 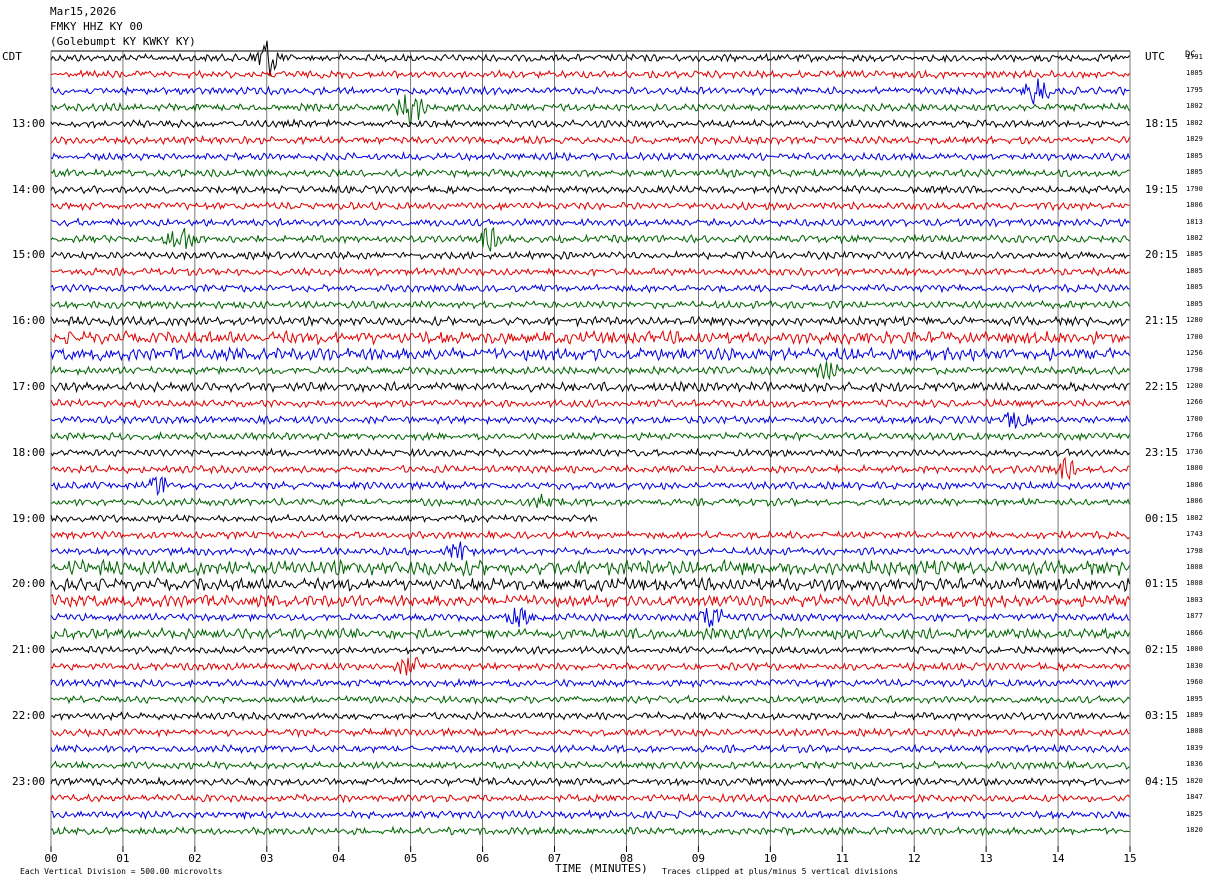 I want to click on dc-offset-label: 1256, so click(x=1194, y=353).